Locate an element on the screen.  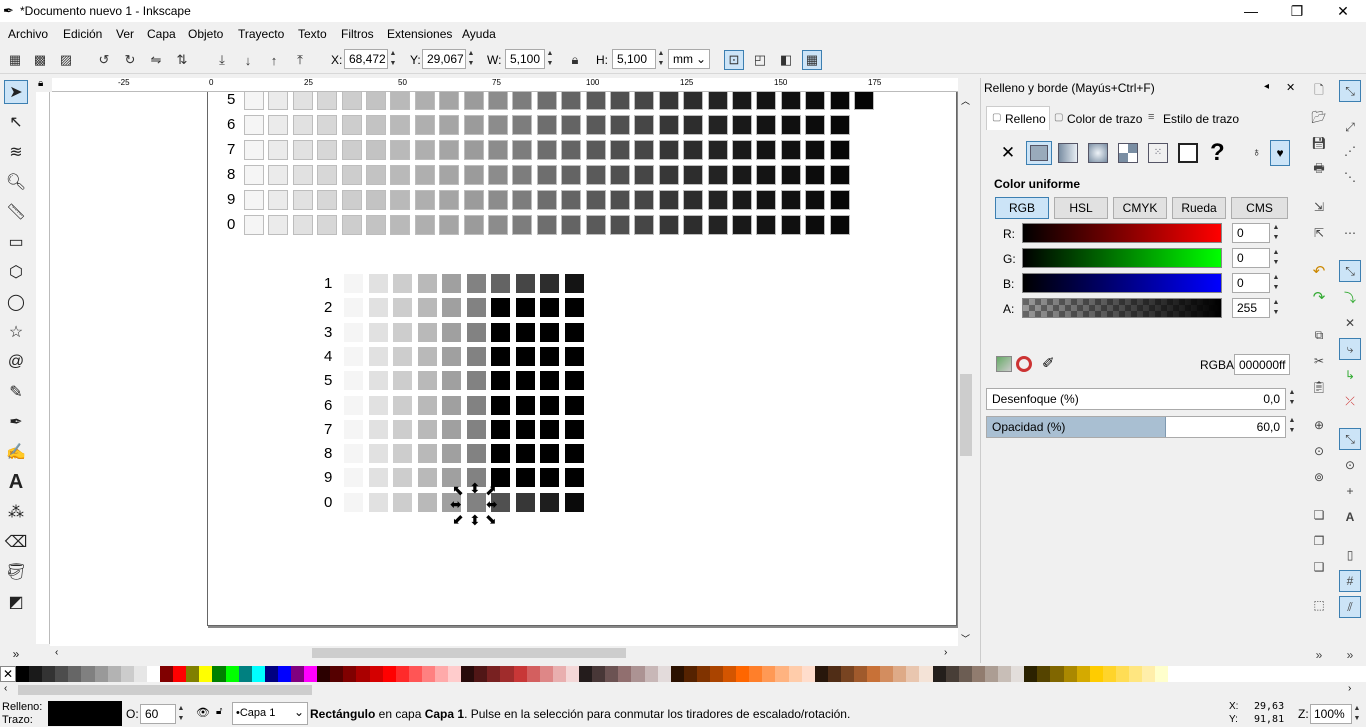
channel-a-input: 255 is located at coordinates (1251, 308).